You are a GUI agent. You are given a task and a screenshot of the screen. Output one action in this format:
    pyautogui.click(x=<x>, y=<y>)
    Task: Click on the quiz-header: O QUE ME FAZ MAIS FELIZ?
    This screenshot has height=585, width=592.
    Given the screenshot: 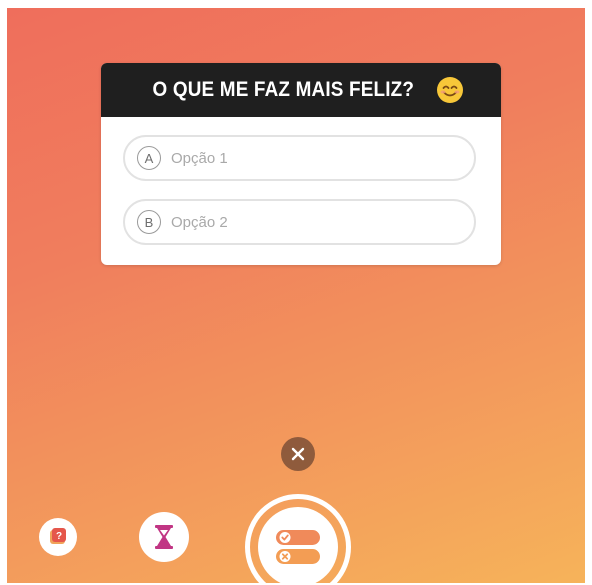 What is the action you would take?
    pyautogui.click(x=301, y=90)
    